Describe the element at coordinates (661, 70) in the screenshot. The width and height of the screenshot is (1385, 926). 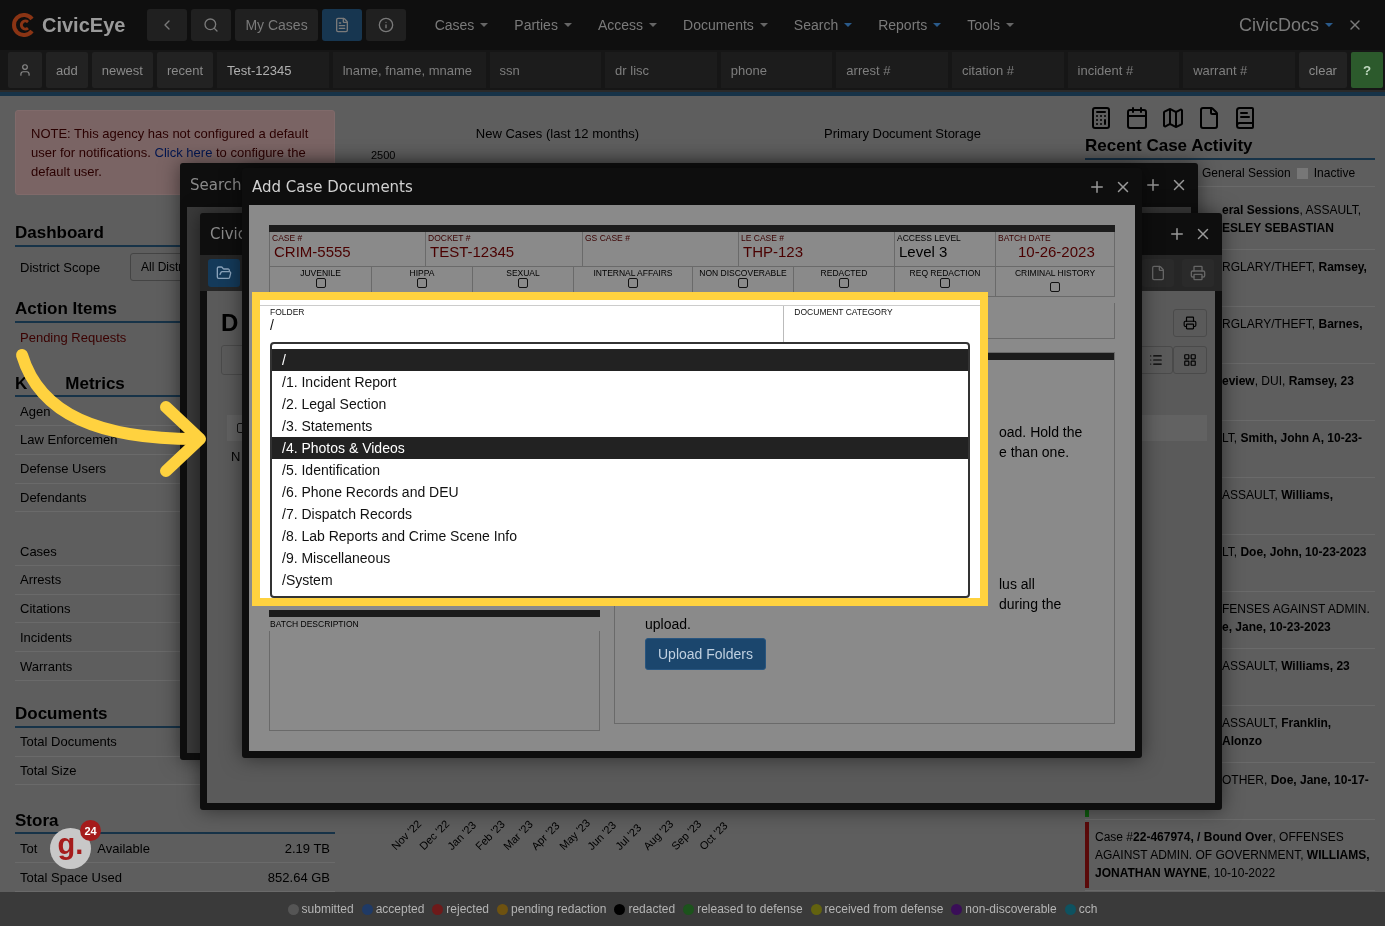
I see `search-field: dr lisc` at that location.